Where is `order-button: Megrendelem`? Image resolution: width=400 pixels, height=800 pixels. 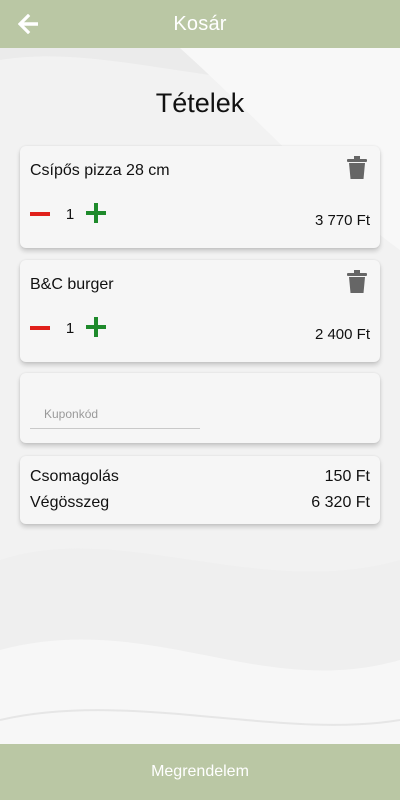 order-button: Megrendelem is located at coordinates (200, 772).